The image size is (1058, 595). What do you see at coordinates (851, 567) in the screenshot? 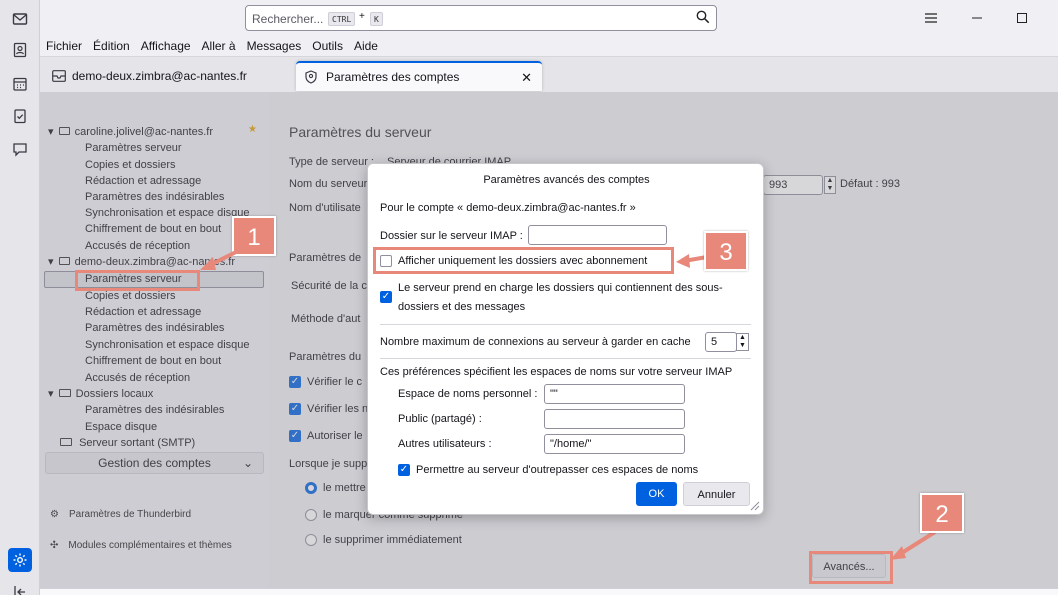
I see `highlight-advanced-button` at bounding box center [851, 567].